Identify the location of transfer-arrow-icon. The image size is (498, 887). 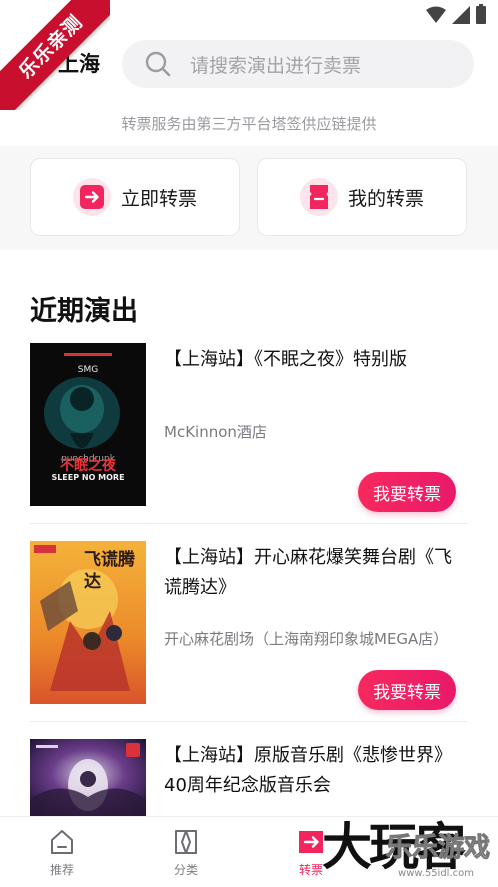
(91, 197).